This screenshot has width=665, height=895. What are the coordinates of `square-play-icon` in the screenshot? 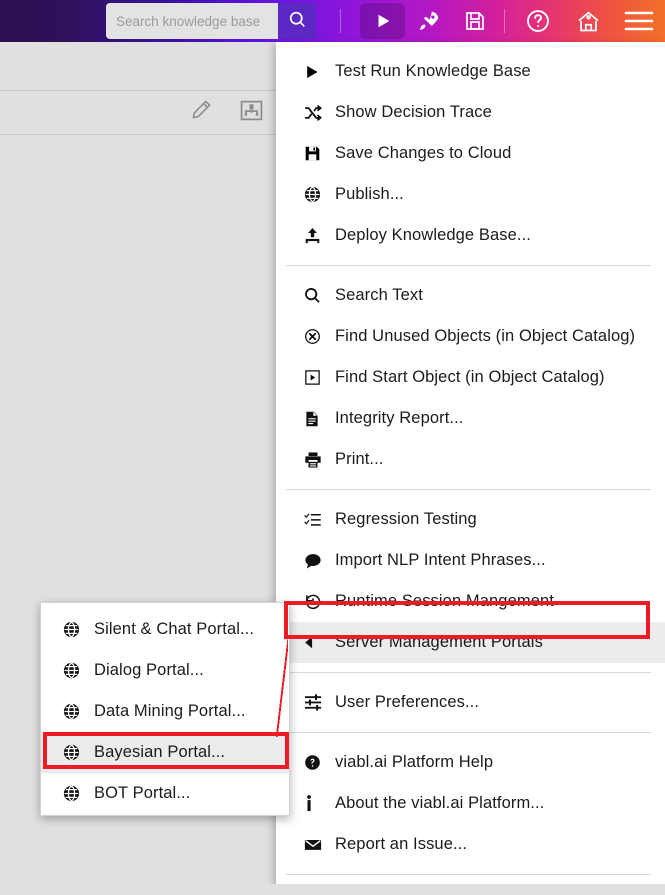 It's located at (315, 377).